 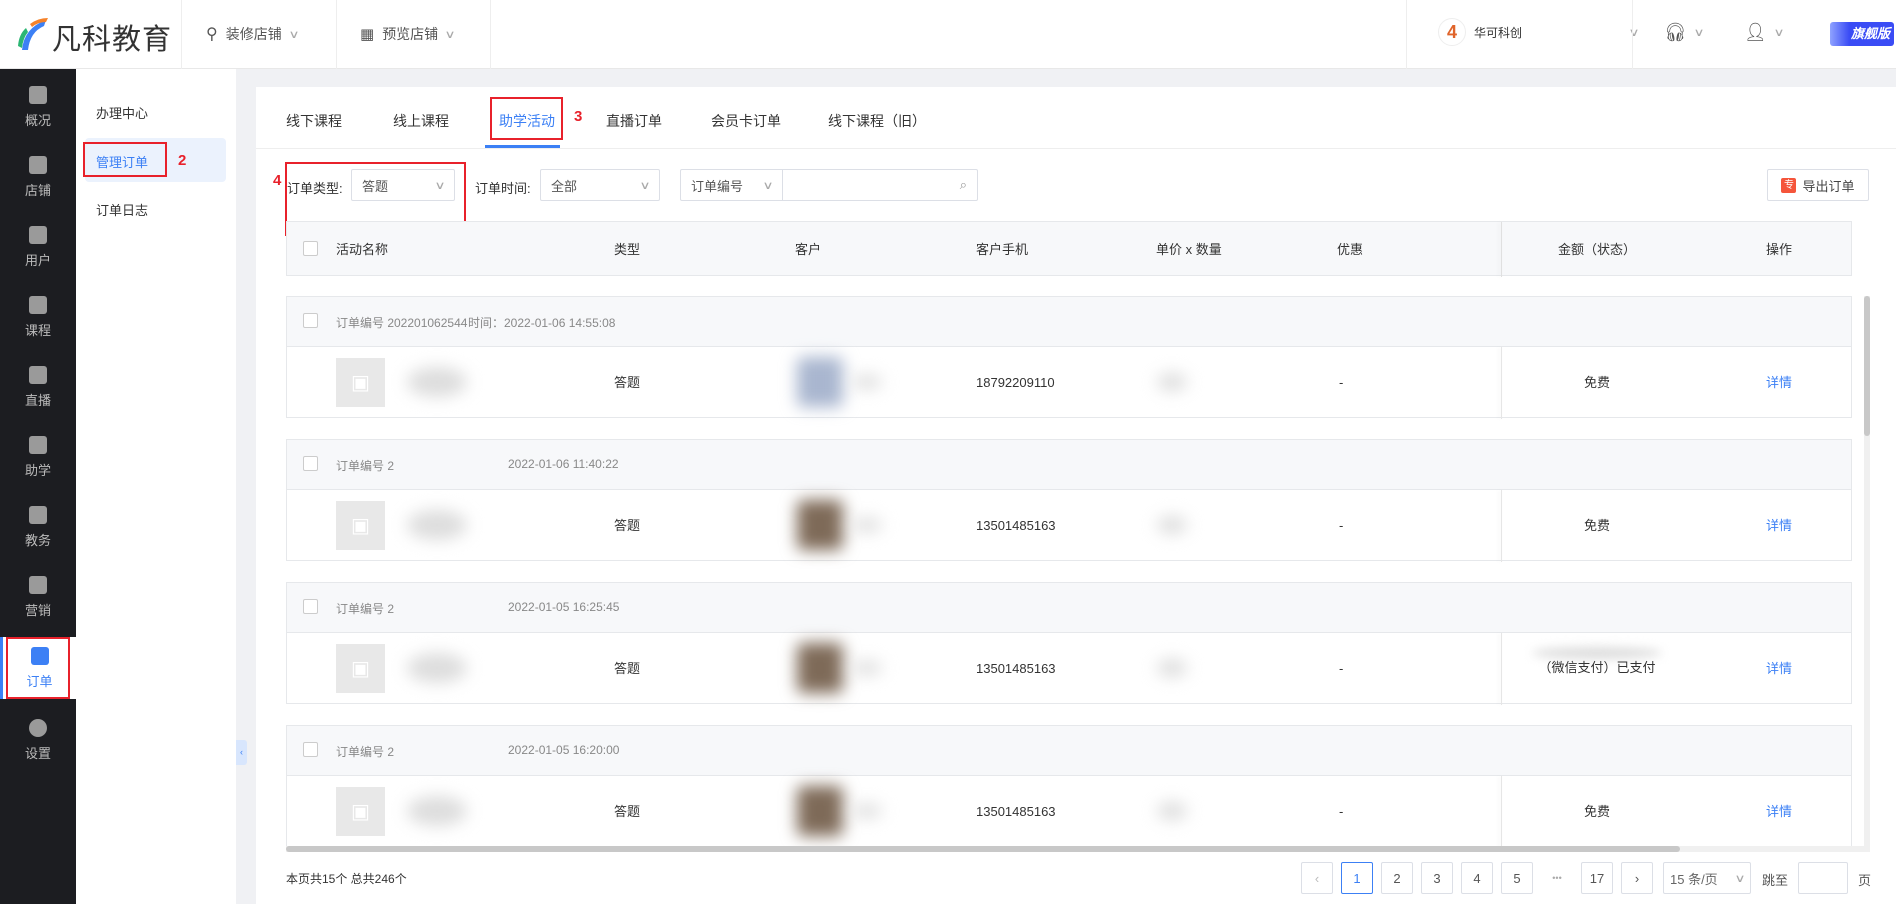 I want to click on amount-status: 免费, so click(x=1597, y=525).